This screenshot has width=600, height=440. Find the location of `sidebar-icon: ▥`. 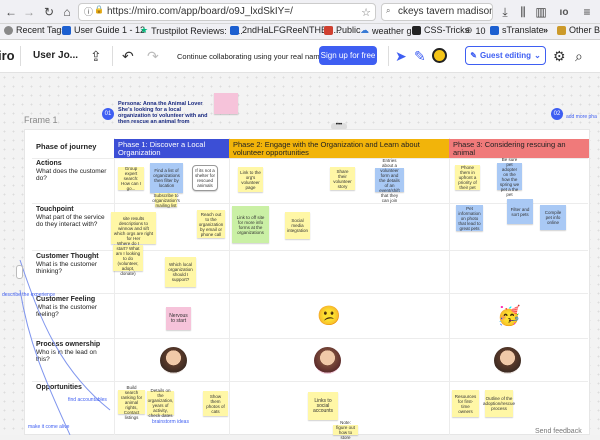

sidebar-icon: ▥ is located at coordinates (541, 12).